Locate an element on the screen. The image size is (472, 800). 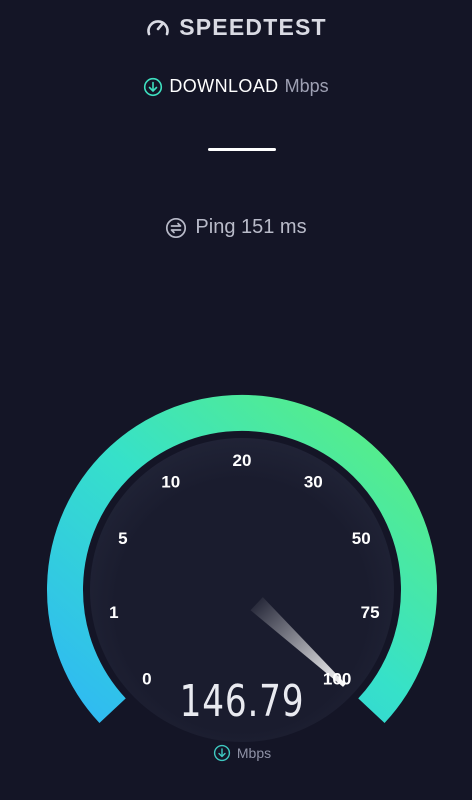
gauge-tick-30: 30 is located at coordinates (313, 481).